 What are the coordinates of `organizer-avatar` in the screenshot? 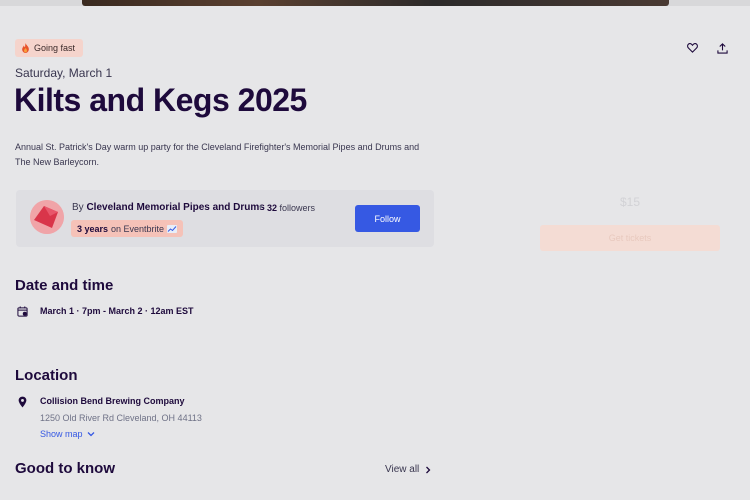 It's located at (47, 217).